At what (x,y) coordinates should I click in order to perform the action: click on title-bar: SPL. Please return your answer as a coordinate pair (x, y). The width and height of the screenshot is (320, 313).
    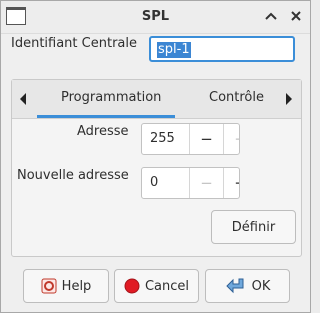
    Looking at the image, I should click on (155, 17).